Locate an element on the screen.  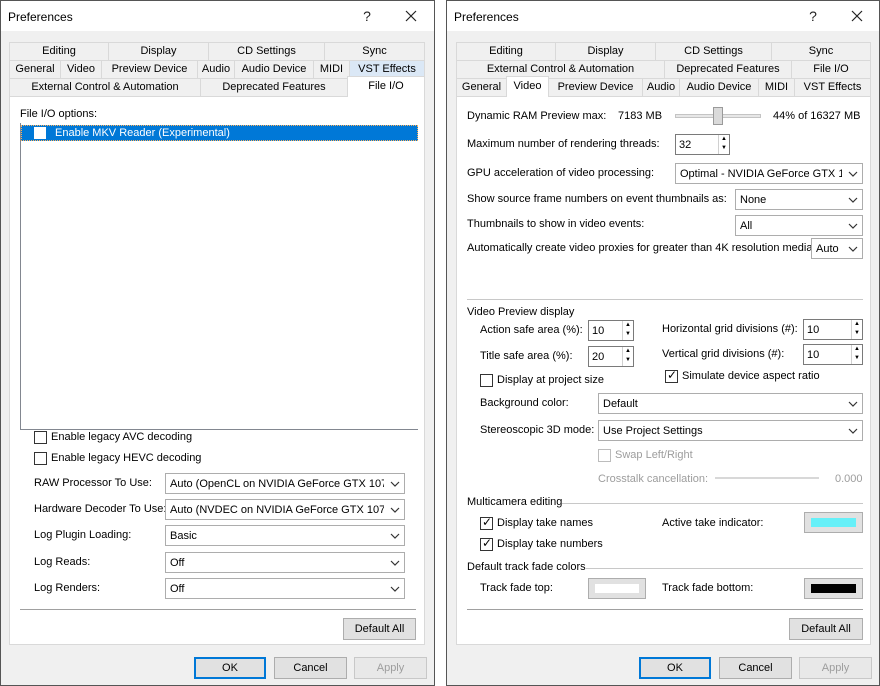
hardware-decoder-select: Auto (NVDEC on NVIDIA GeForce GTX 1070) is located at coordinates (285, 509).